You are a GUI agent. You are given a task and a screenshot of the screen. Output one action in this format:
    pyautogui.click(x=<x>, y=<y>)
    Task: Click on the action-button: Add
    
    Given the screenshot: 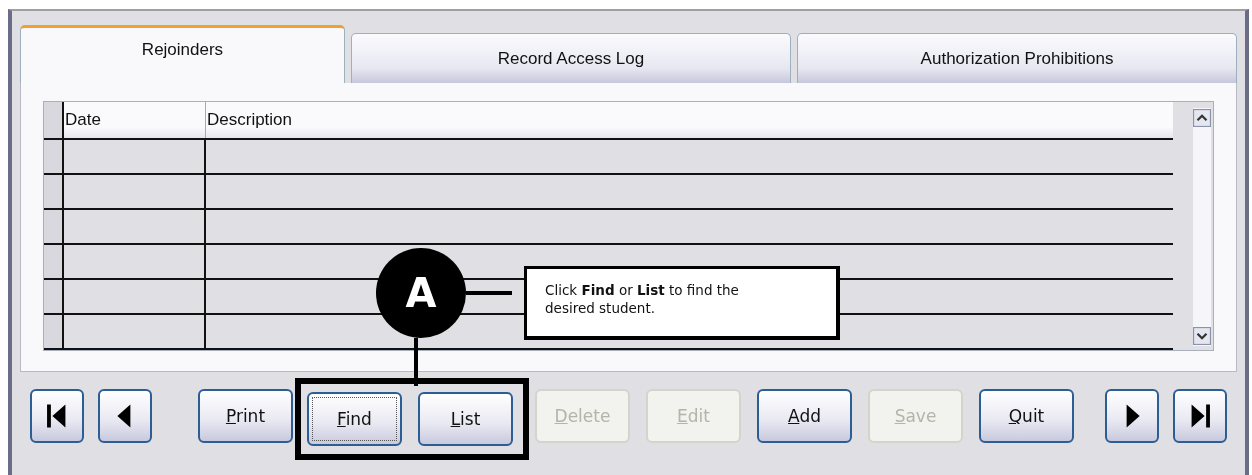 What is the action you would take?
    pyautogui.click(x=804, y=416)
    